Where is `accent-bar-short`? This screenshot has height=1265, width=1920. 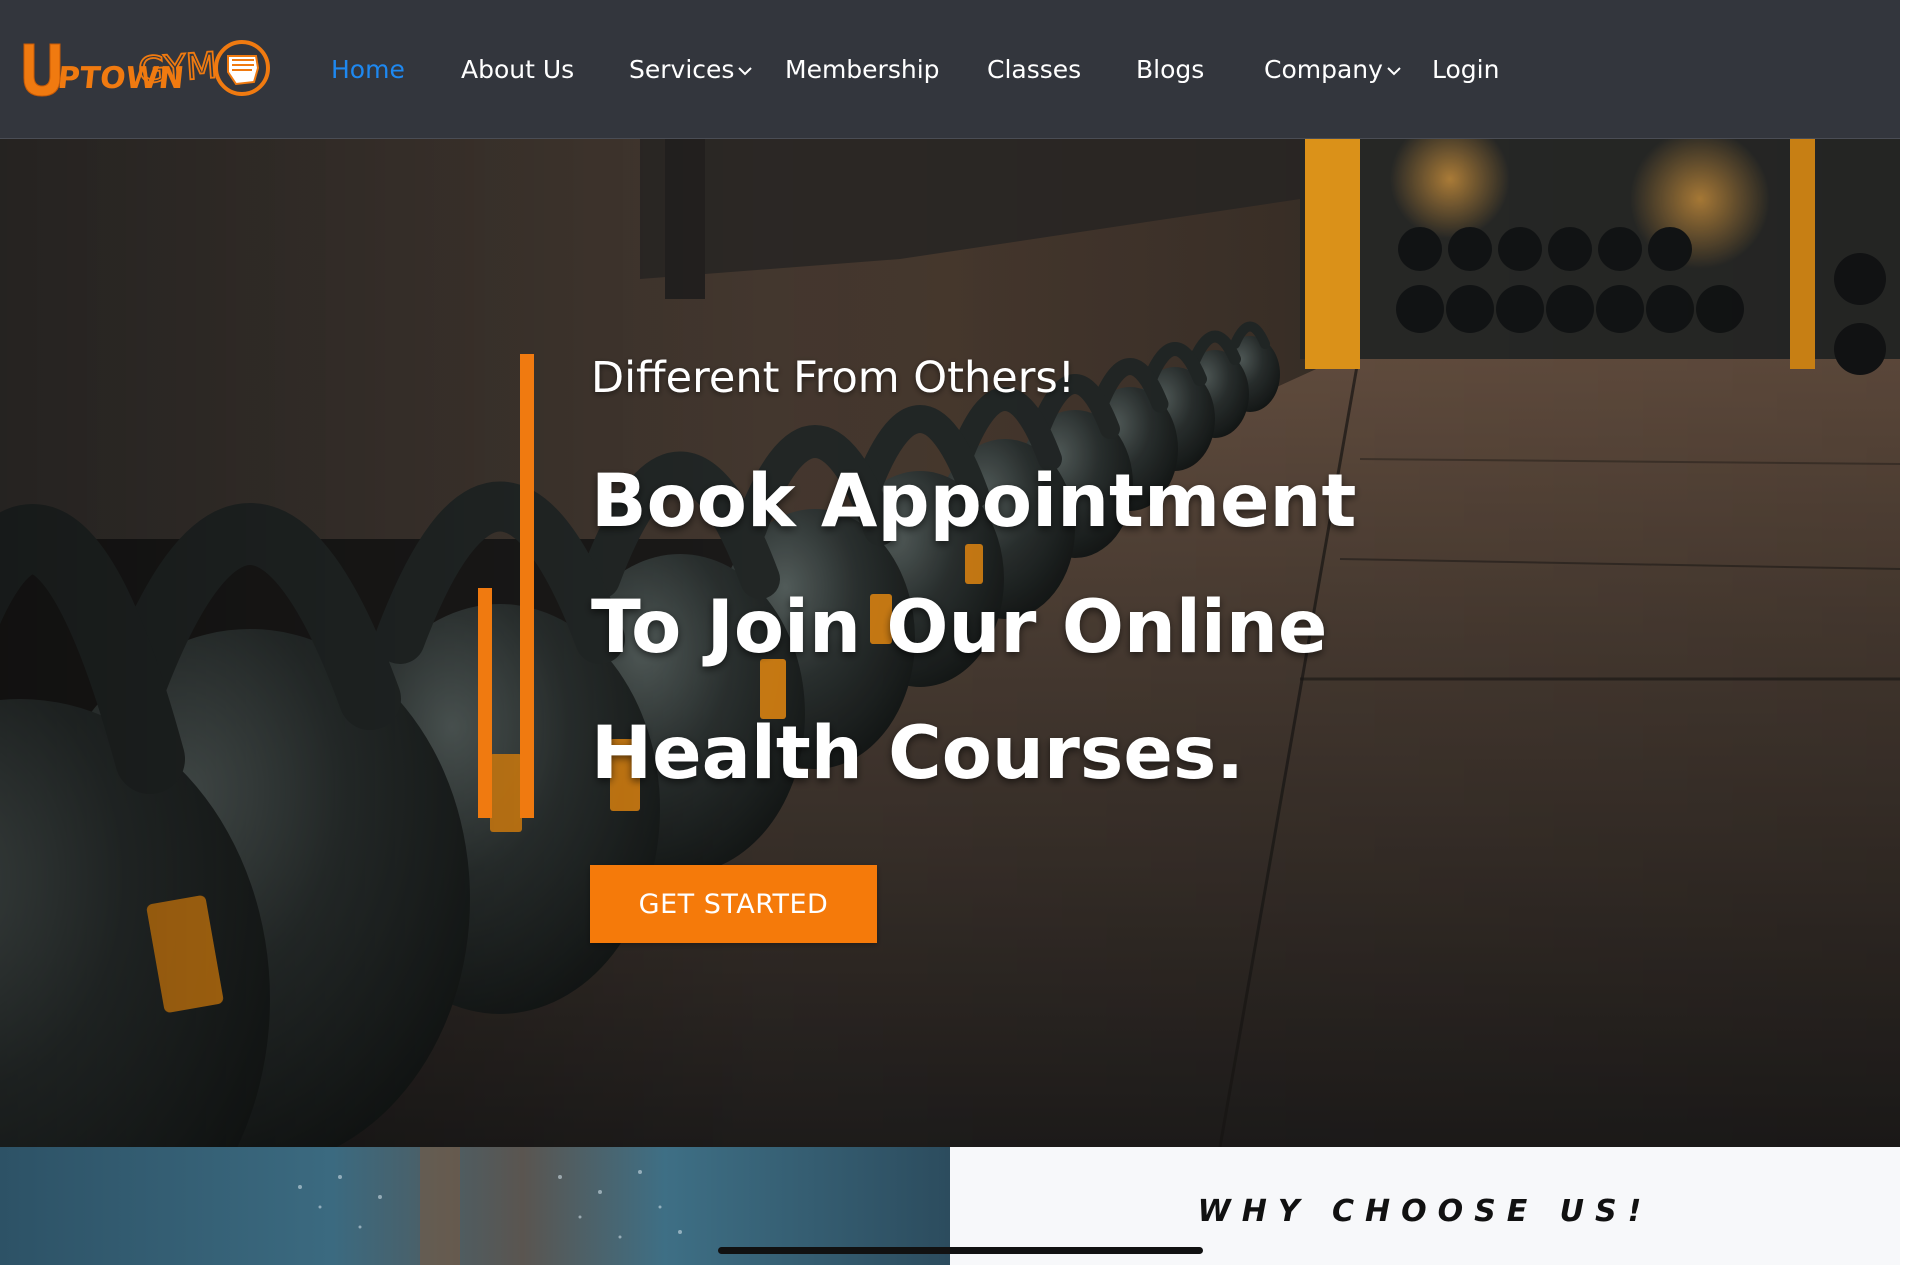 accent-bar-short is located at coordinates (485, 703).